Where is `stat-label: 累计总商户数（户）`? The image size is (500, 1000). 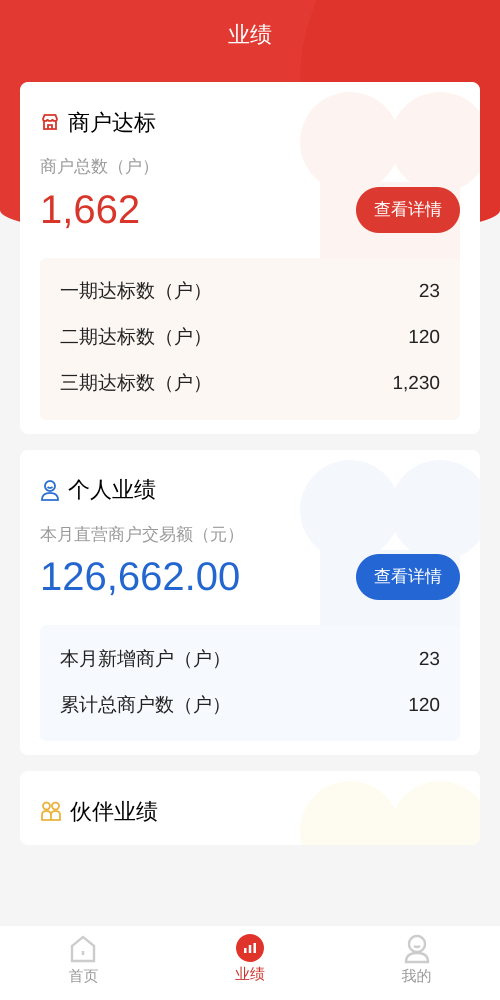
stat-label: 累计总商户数（户） is located at coordinates (145, 706).